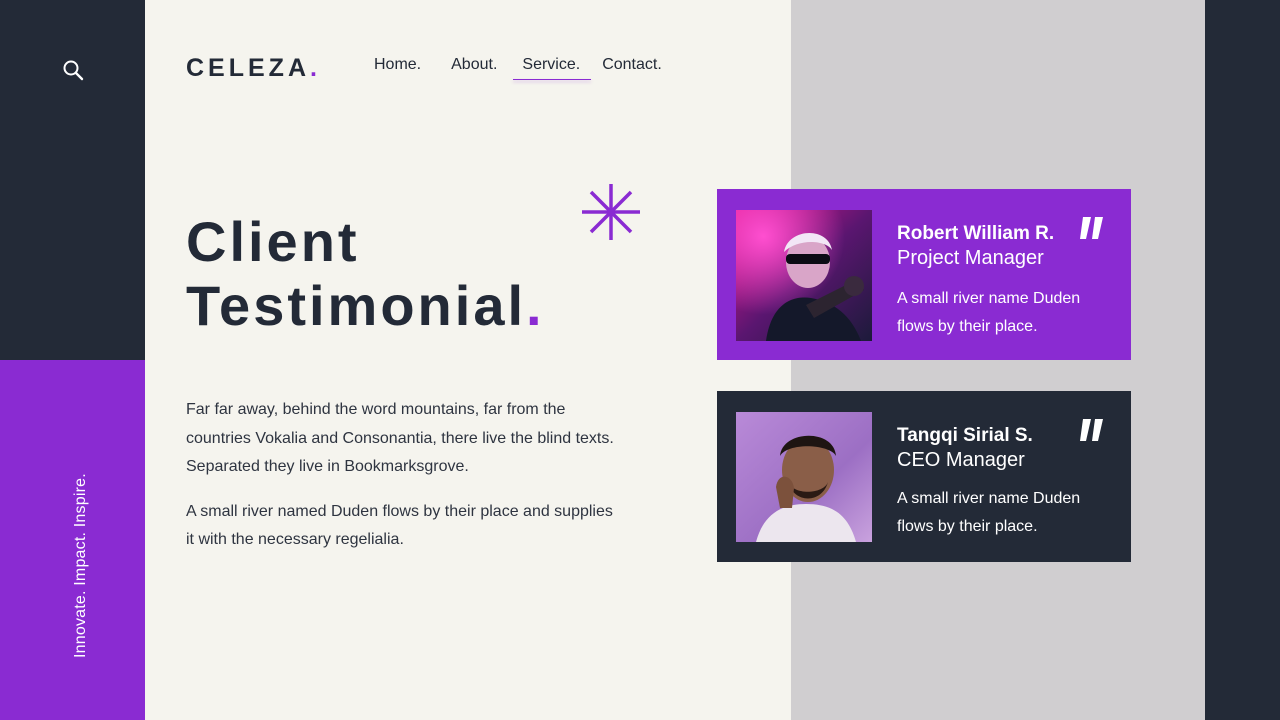  What do you see at coordinates (965, 435) in the screenshot?
I see `testimonial-name: Tangqi Sirial S.` at bounding box center [965, 435].